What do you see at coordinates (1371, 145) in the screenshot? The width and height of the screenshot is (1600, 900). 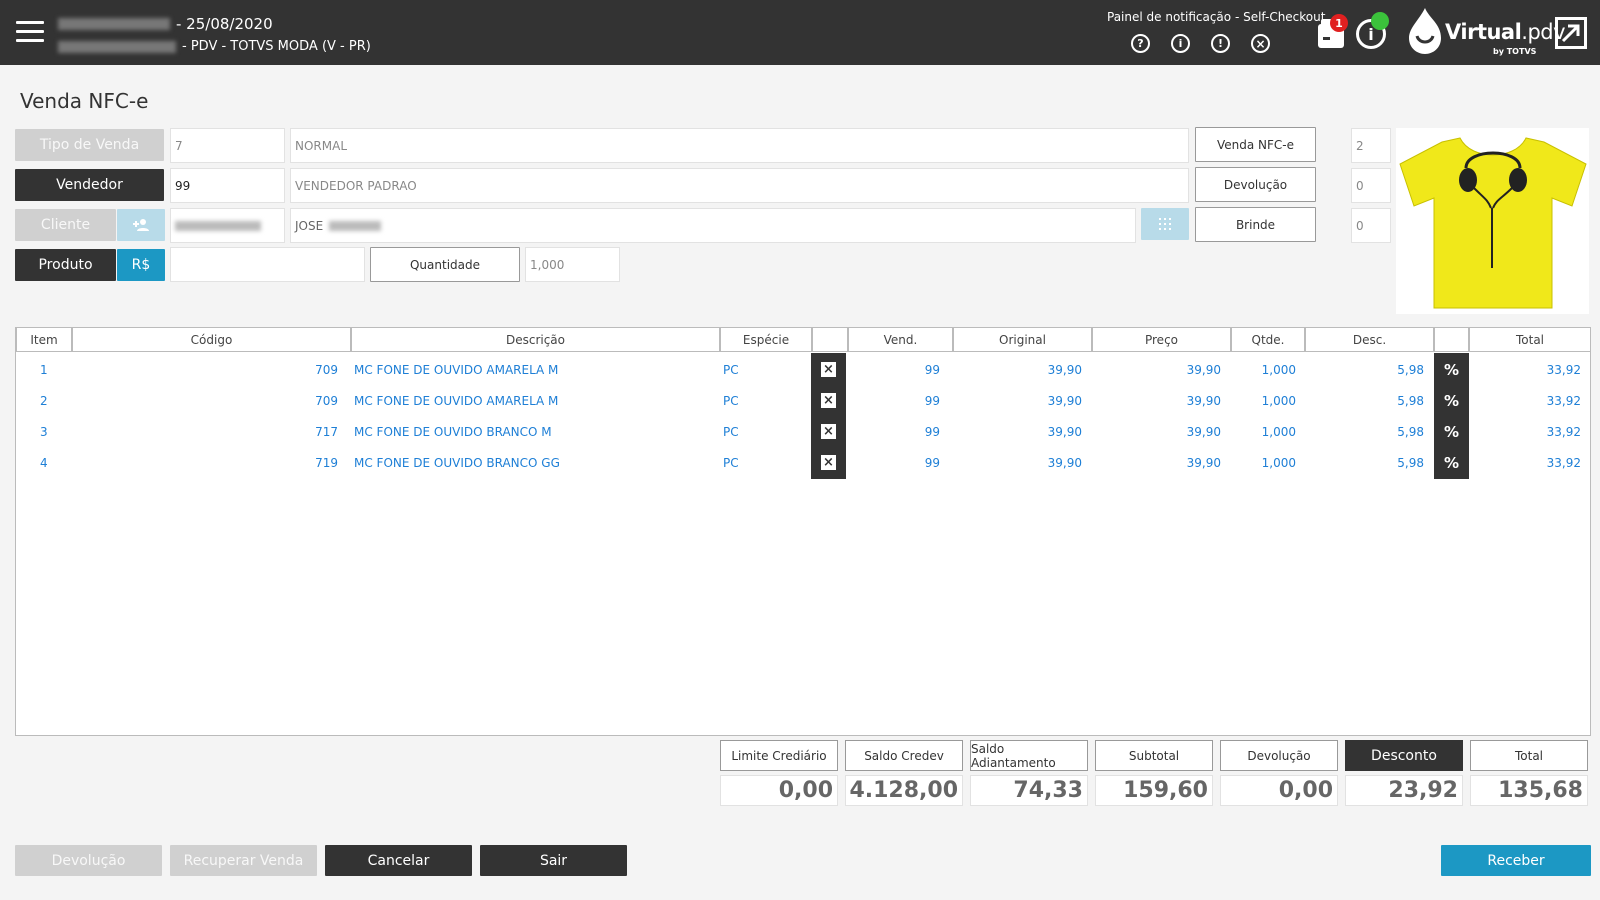 I see `venda-nfce-count: 2` at bounding box center [1371, 145].